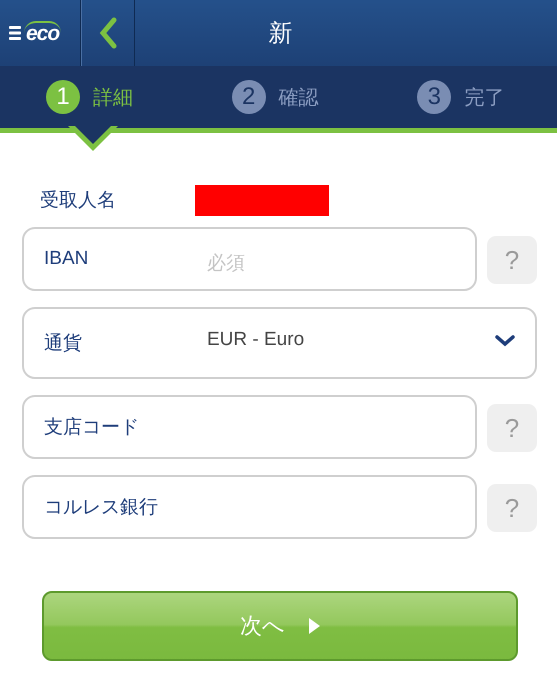 This screenshot has height=691, width=557. What do you see at coordinates (101, 508) in the screenshot?
I see `field-label: コルレス銀行` at bounding box center [101, 508].